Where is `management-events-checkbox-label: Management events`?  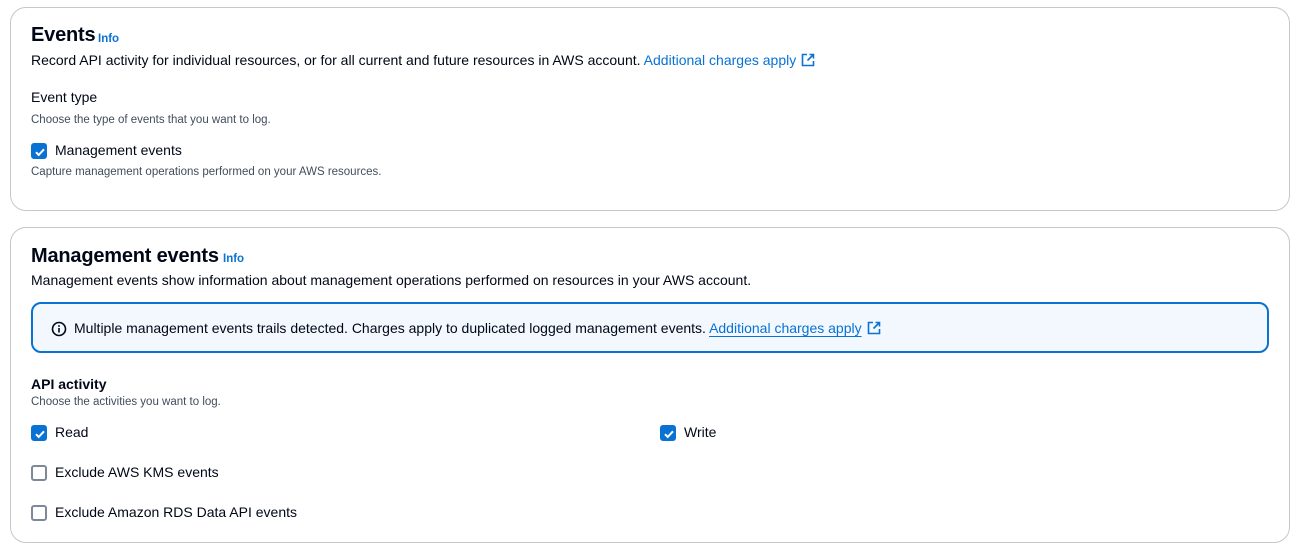 management-events-checkbox-label: Management events is located at coordinates (118, 150).